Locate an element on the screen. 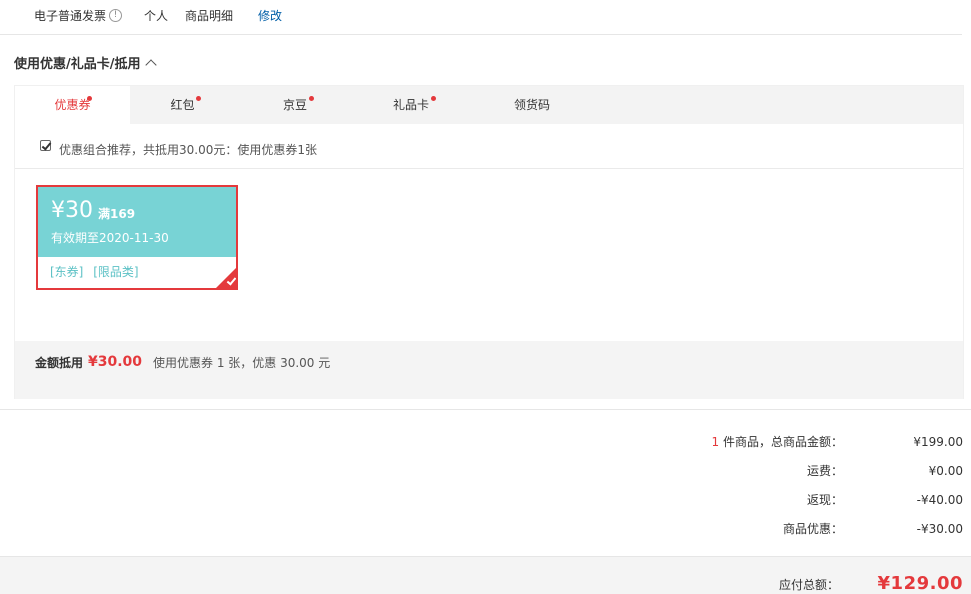 This screenshot has width=971, height=594. recommend-text: 优惠组合推荐，共抵用30.00元：使用优惠券1张 is located at coordinates (188, 150).